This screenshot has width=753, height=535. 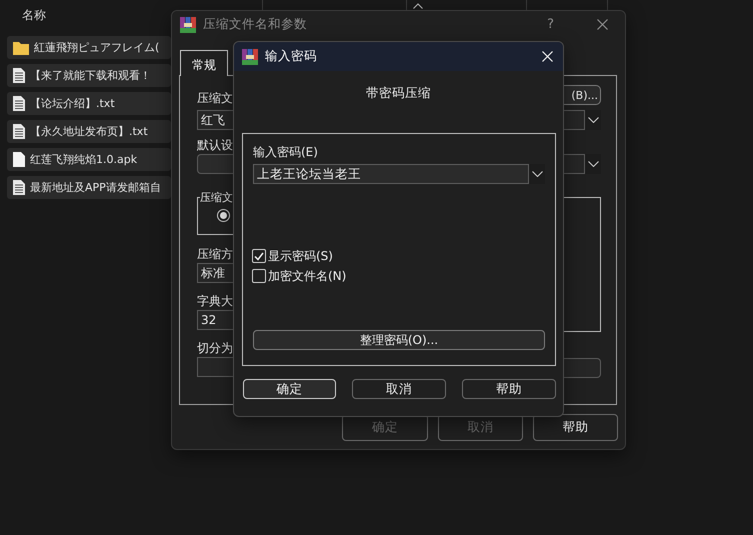 What do you see at coordinates (398, 93) in the screenshot?
I see `dialog-heading: 带密码压缩` at bounding box center [398, 93].